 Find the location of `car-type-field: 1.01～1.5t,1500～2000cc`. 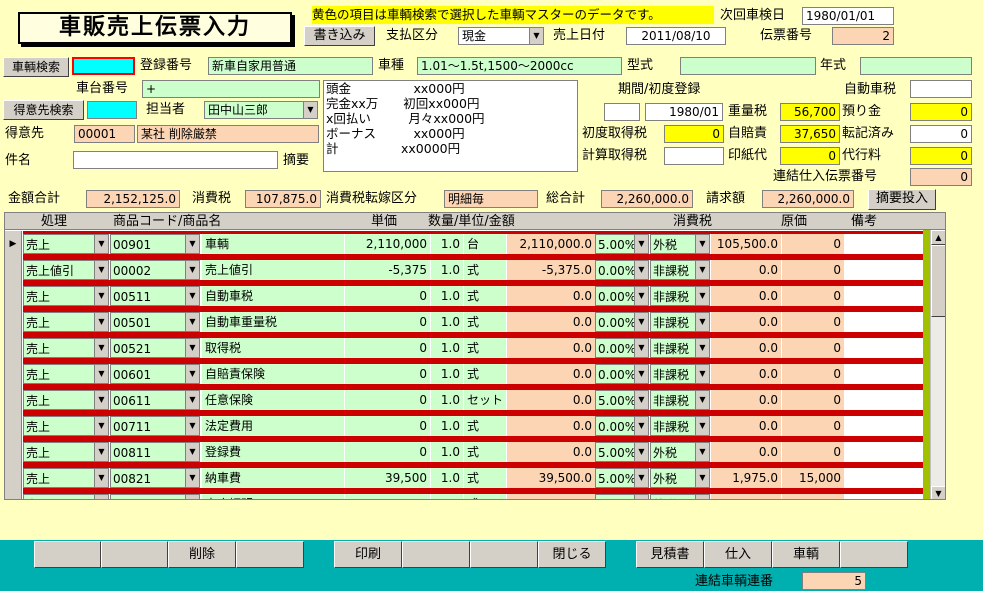

car-type-field: 1.01～1.5t,1500～2000cc is located at coordinates (519, 66).